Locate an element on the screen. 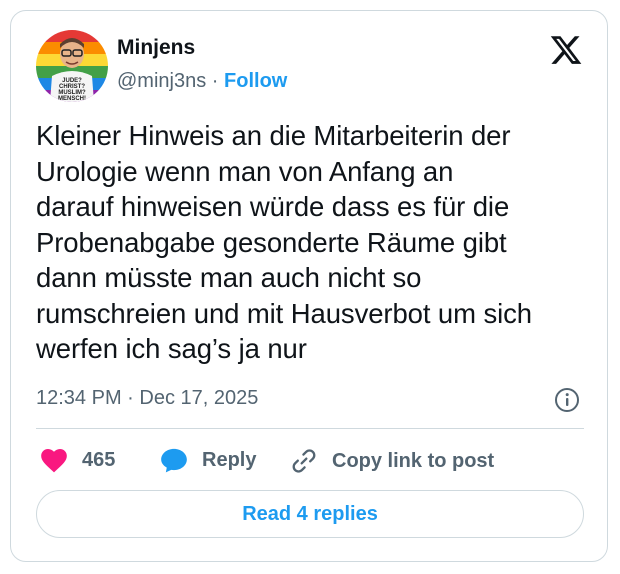 Image resolution: width=620 pixels, height=574 pixels. author-handle-row: @minj3ns · Follow is located at coordinates (202, 81).